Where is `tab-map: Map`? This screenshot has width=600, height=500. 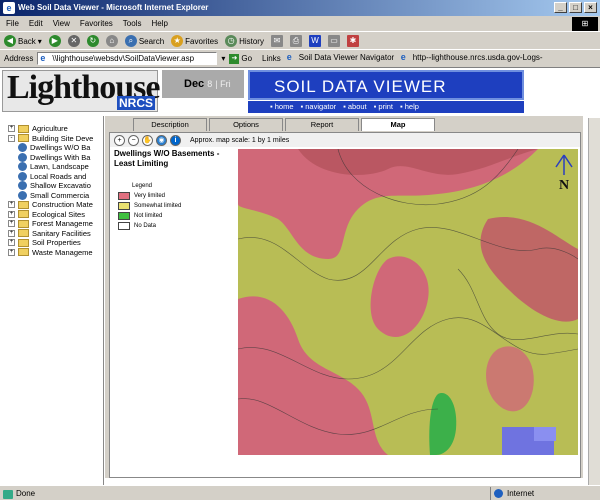
tab-map: Map is located at coordinates (398, 124).